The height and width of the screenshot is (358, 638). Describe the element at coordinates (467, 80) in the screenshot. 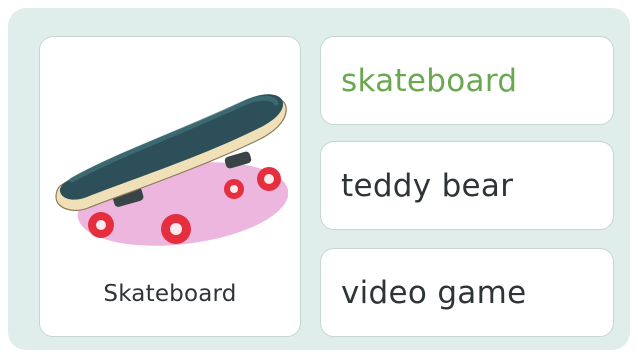

I see `choice-skateboard: skateboard` at that location.